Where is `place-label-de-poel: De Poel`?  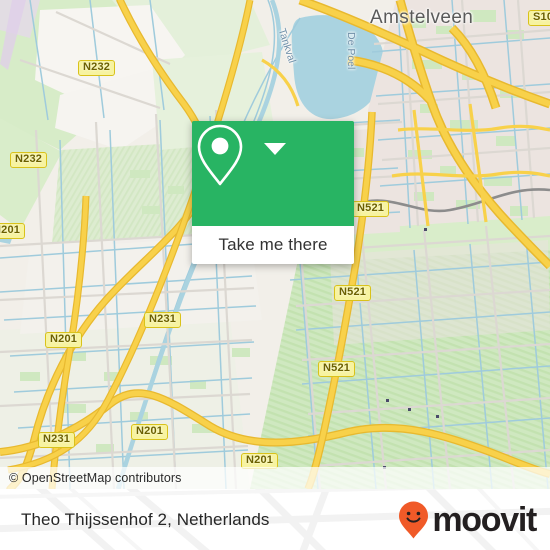
place-label-de-poel: De Poel is located at coordinates (351, 51).